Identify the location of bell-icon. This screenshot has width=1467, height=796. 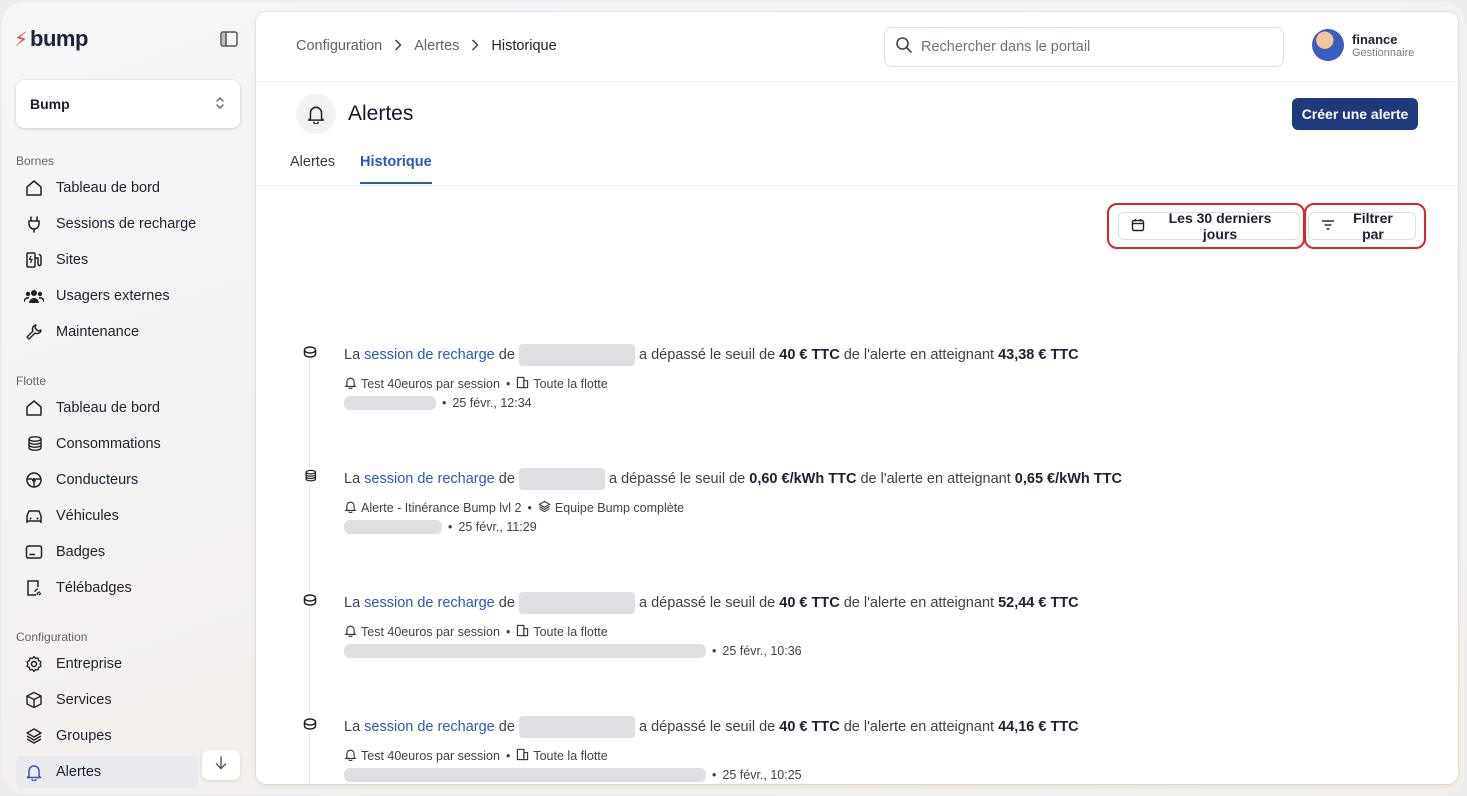
(34, 772).